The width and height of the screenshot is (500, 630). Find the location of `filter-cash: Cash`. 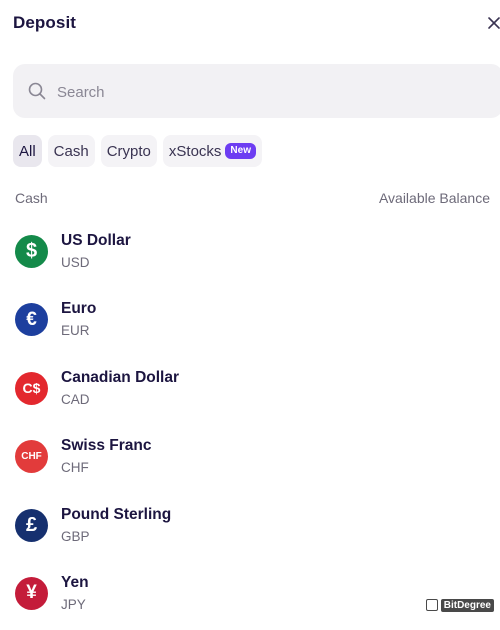

filter-cash: Cash is located at coordinates (71, 151).